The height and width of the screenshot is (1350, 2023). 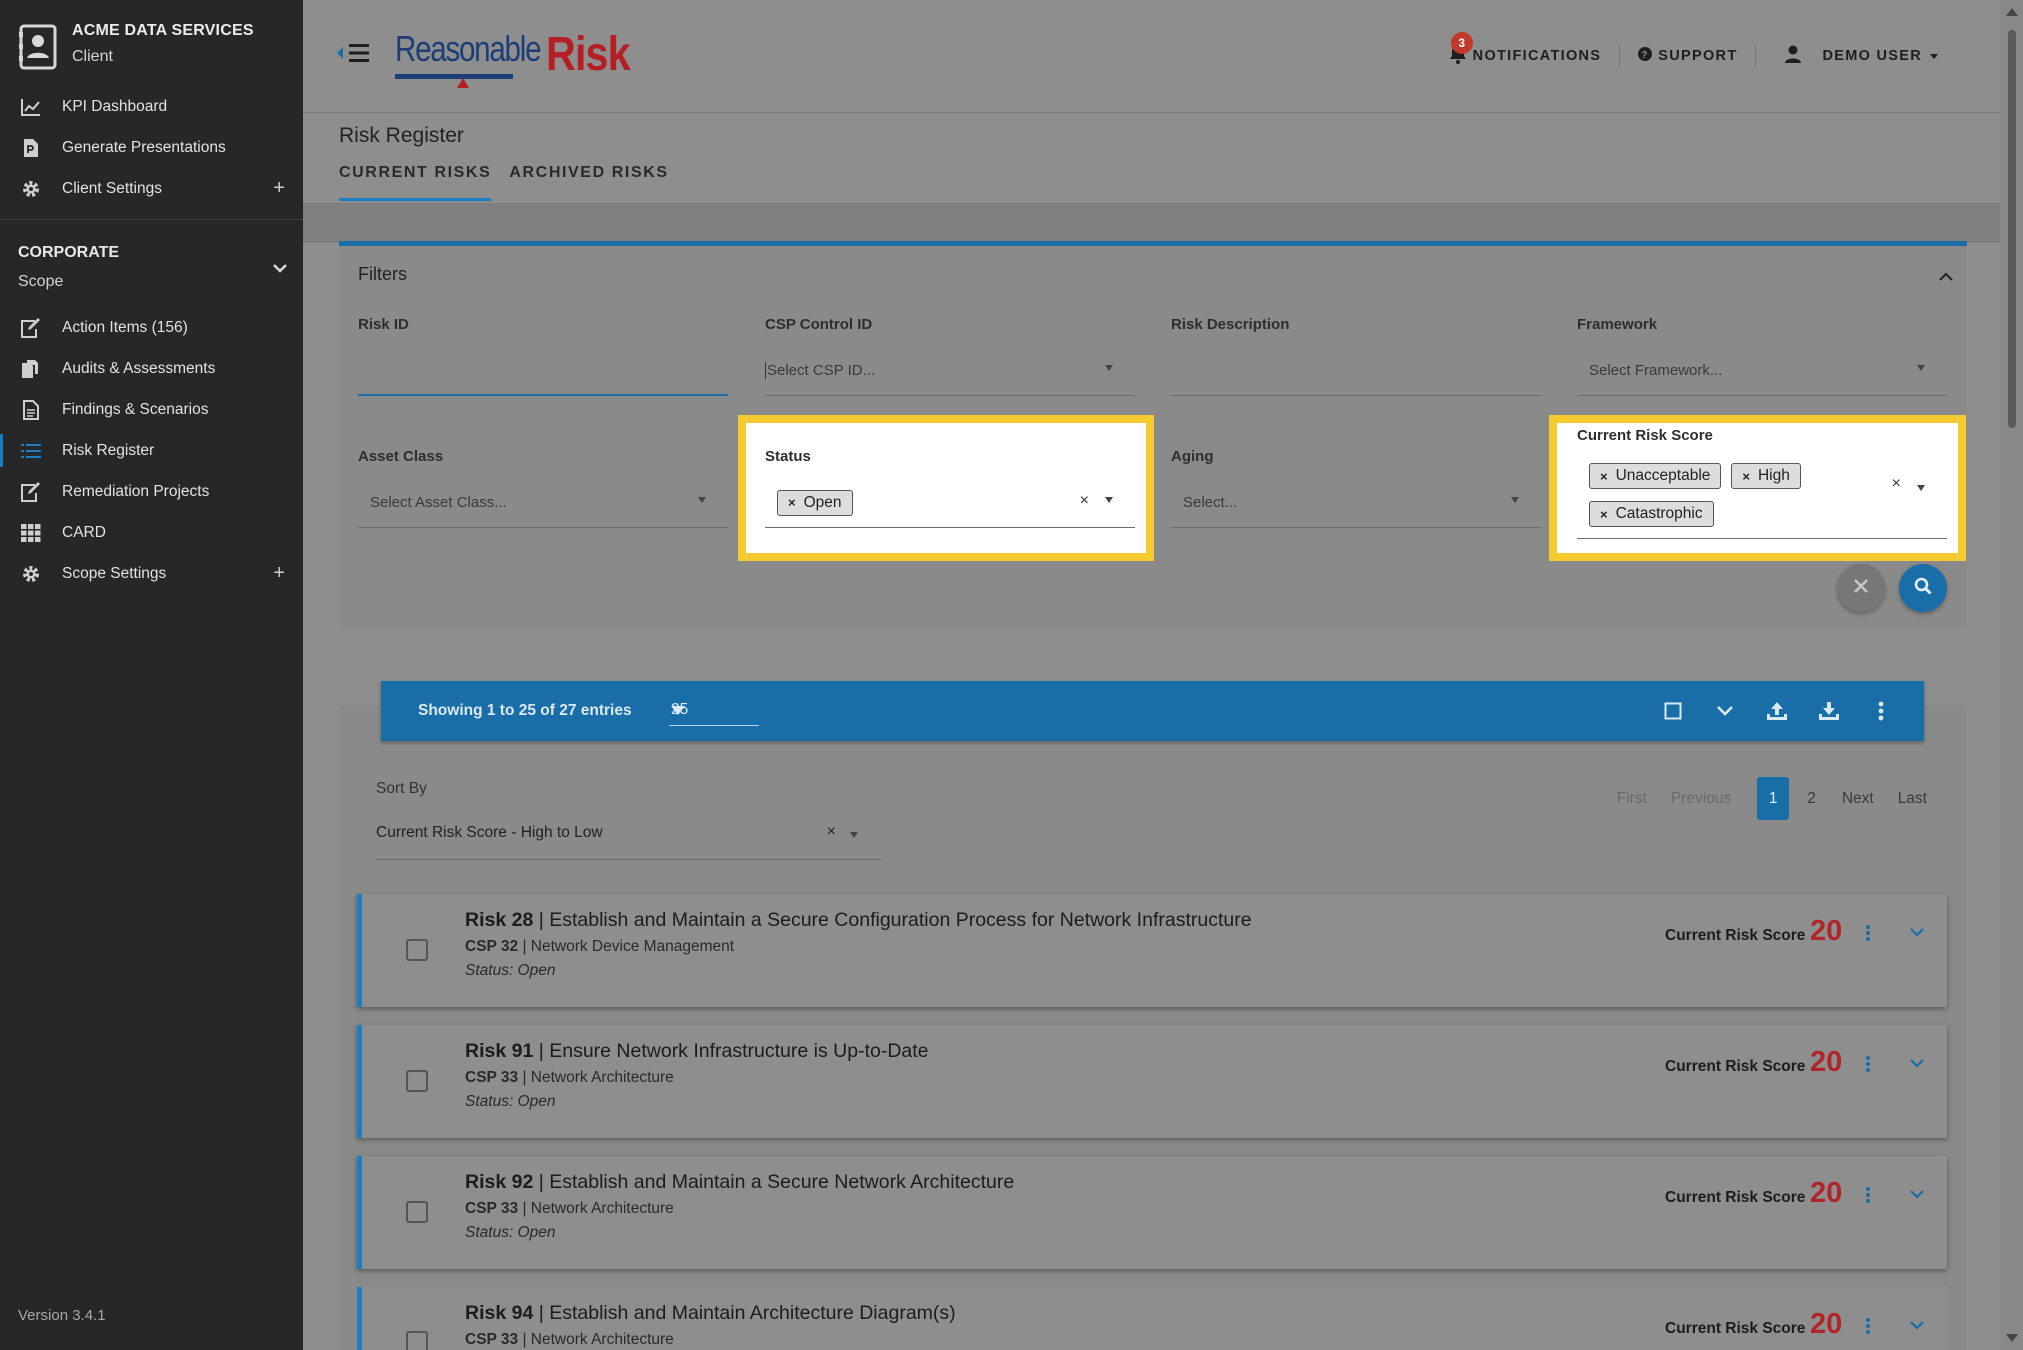 I want to click on content-band, so click(x=1151, y=223).